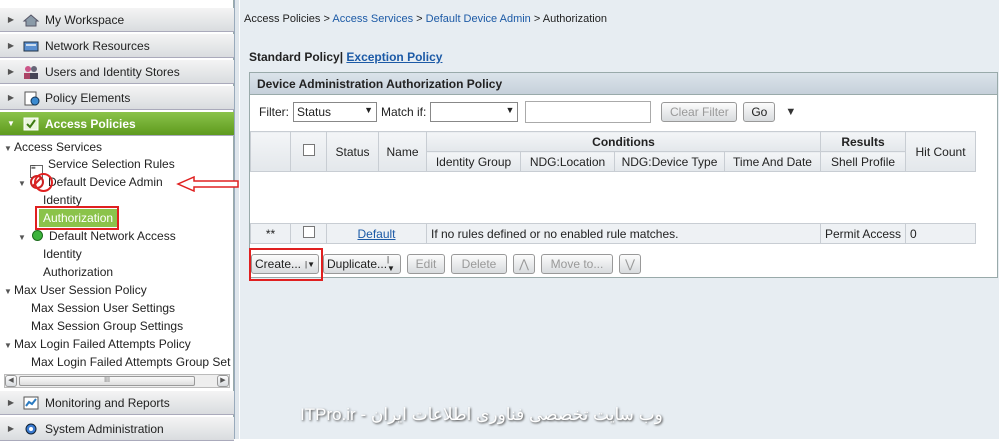 Image resolution: width=999 pixels, height=441 pixels. What do you see at coordinates (376, 233) in the screenshot?
I see `default-rule-name-link: Default` at bounding box center [376, 233].